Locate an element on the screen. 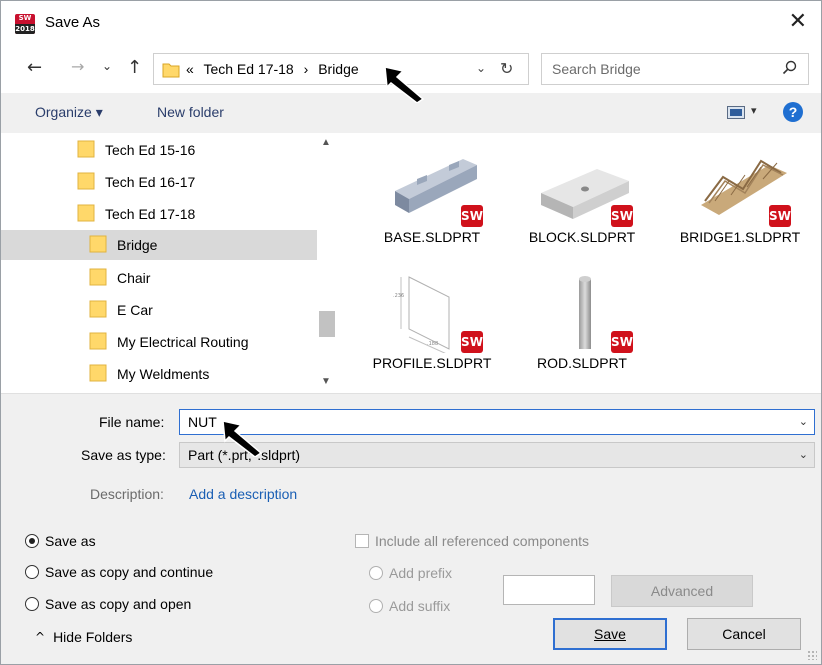 Image resolution: width=822 pixels, height=665 pixels. breadcrumb: « Tech Ed 17-18 › Bridge is located at coordinates (275, 69).